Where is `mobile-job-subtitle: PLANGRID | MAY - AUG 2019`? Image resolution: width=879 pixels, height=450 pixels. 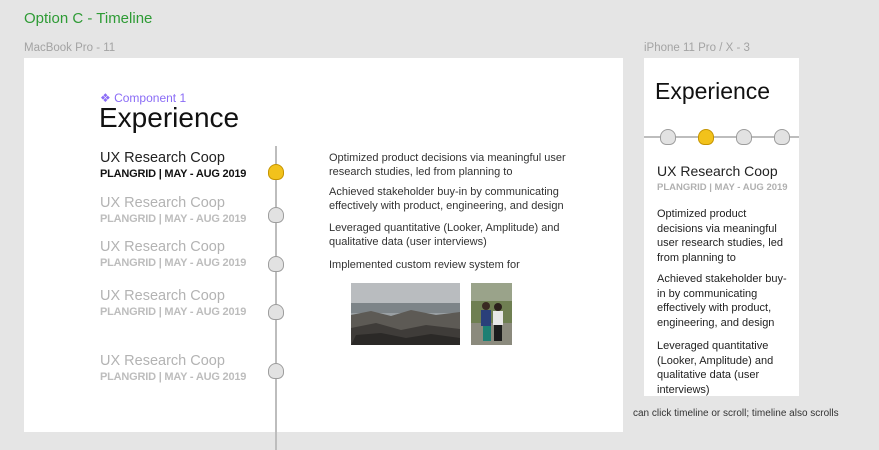 mobile-job-subtitle: PLANGRID | MAY - AUG 2019 is located at coordinates (722, 187).